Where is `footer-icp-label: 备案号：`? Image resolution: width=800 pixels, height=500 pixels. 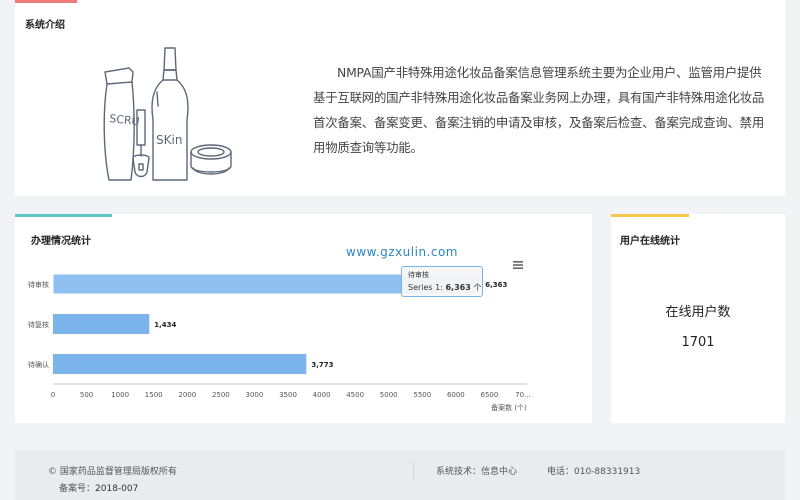
footer-icp-label: 备案号： is located at coordinates (77, 489).